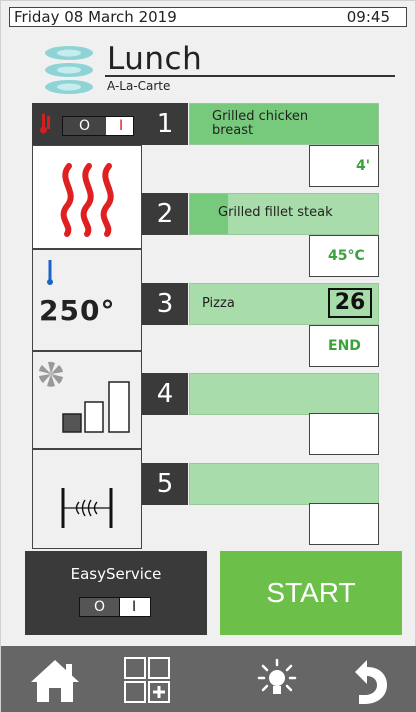 This screenshot has height=712, width=416. What do you see at coordinates (368, 17) in the screenshot?
I see `status-time: 09:45` at bounding box center [368, 17].